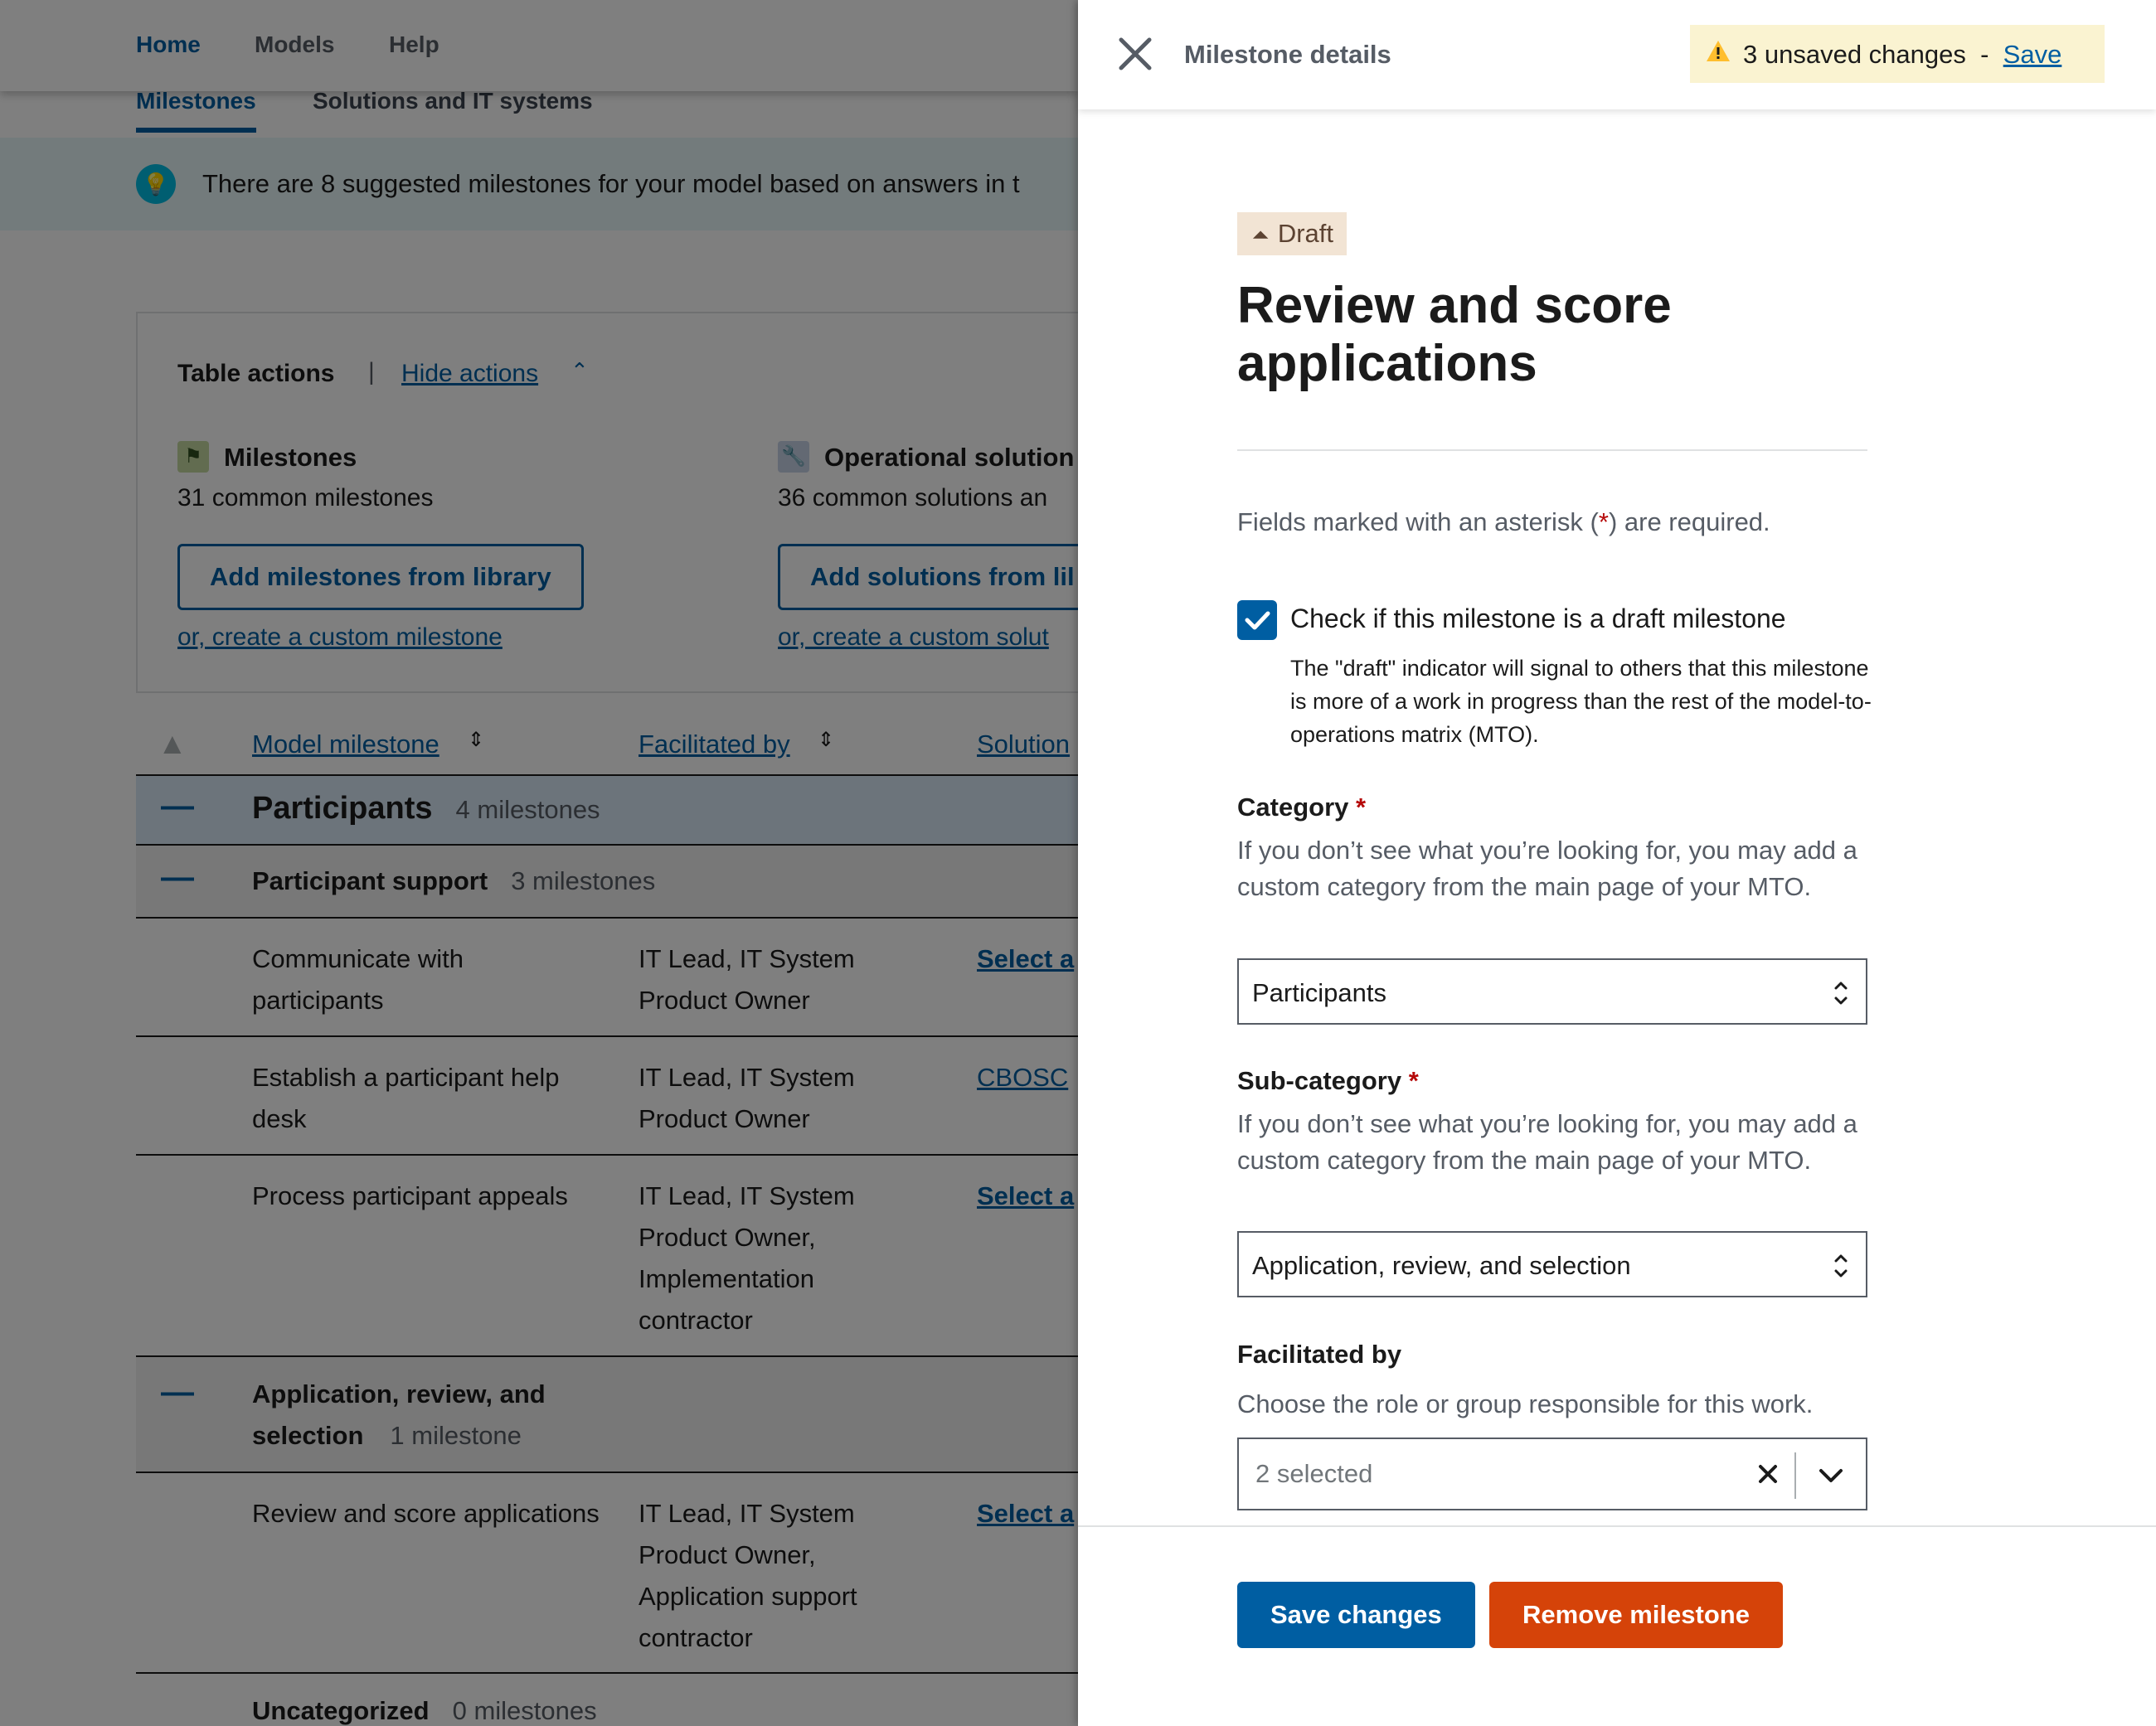 The width and height of the screenshot is (2156, 1726). What do you see at coordinates (1302, 807) in the screenshot?
I see `category-label: Category *` at bounding box center [1302, 807].